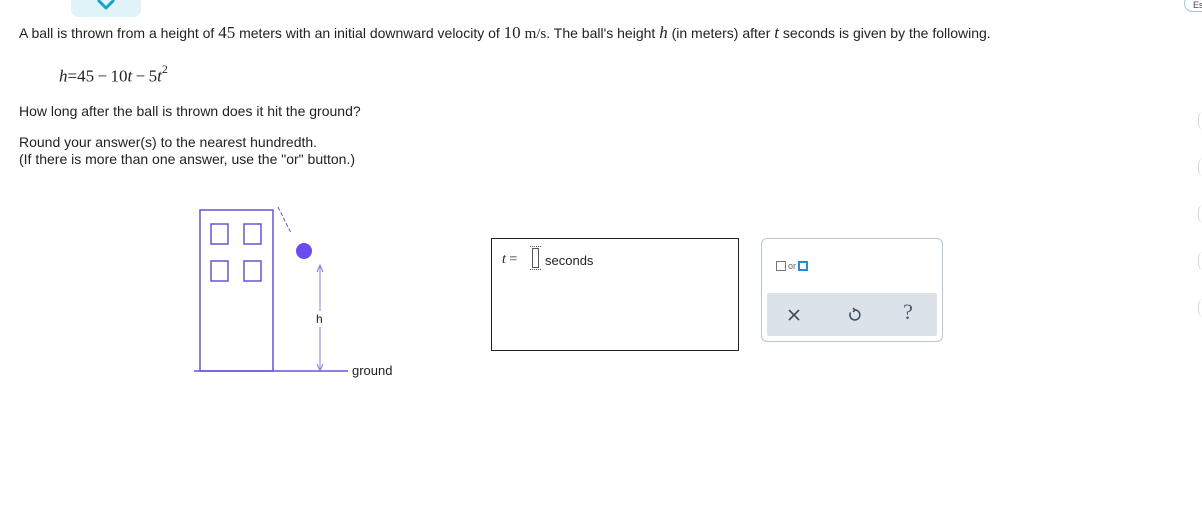  What do you see at coordinates (113, 74) in the screenshot?
I see `height-equation: h=45 − 10t − 5t2` at bounding box center [113, 74].